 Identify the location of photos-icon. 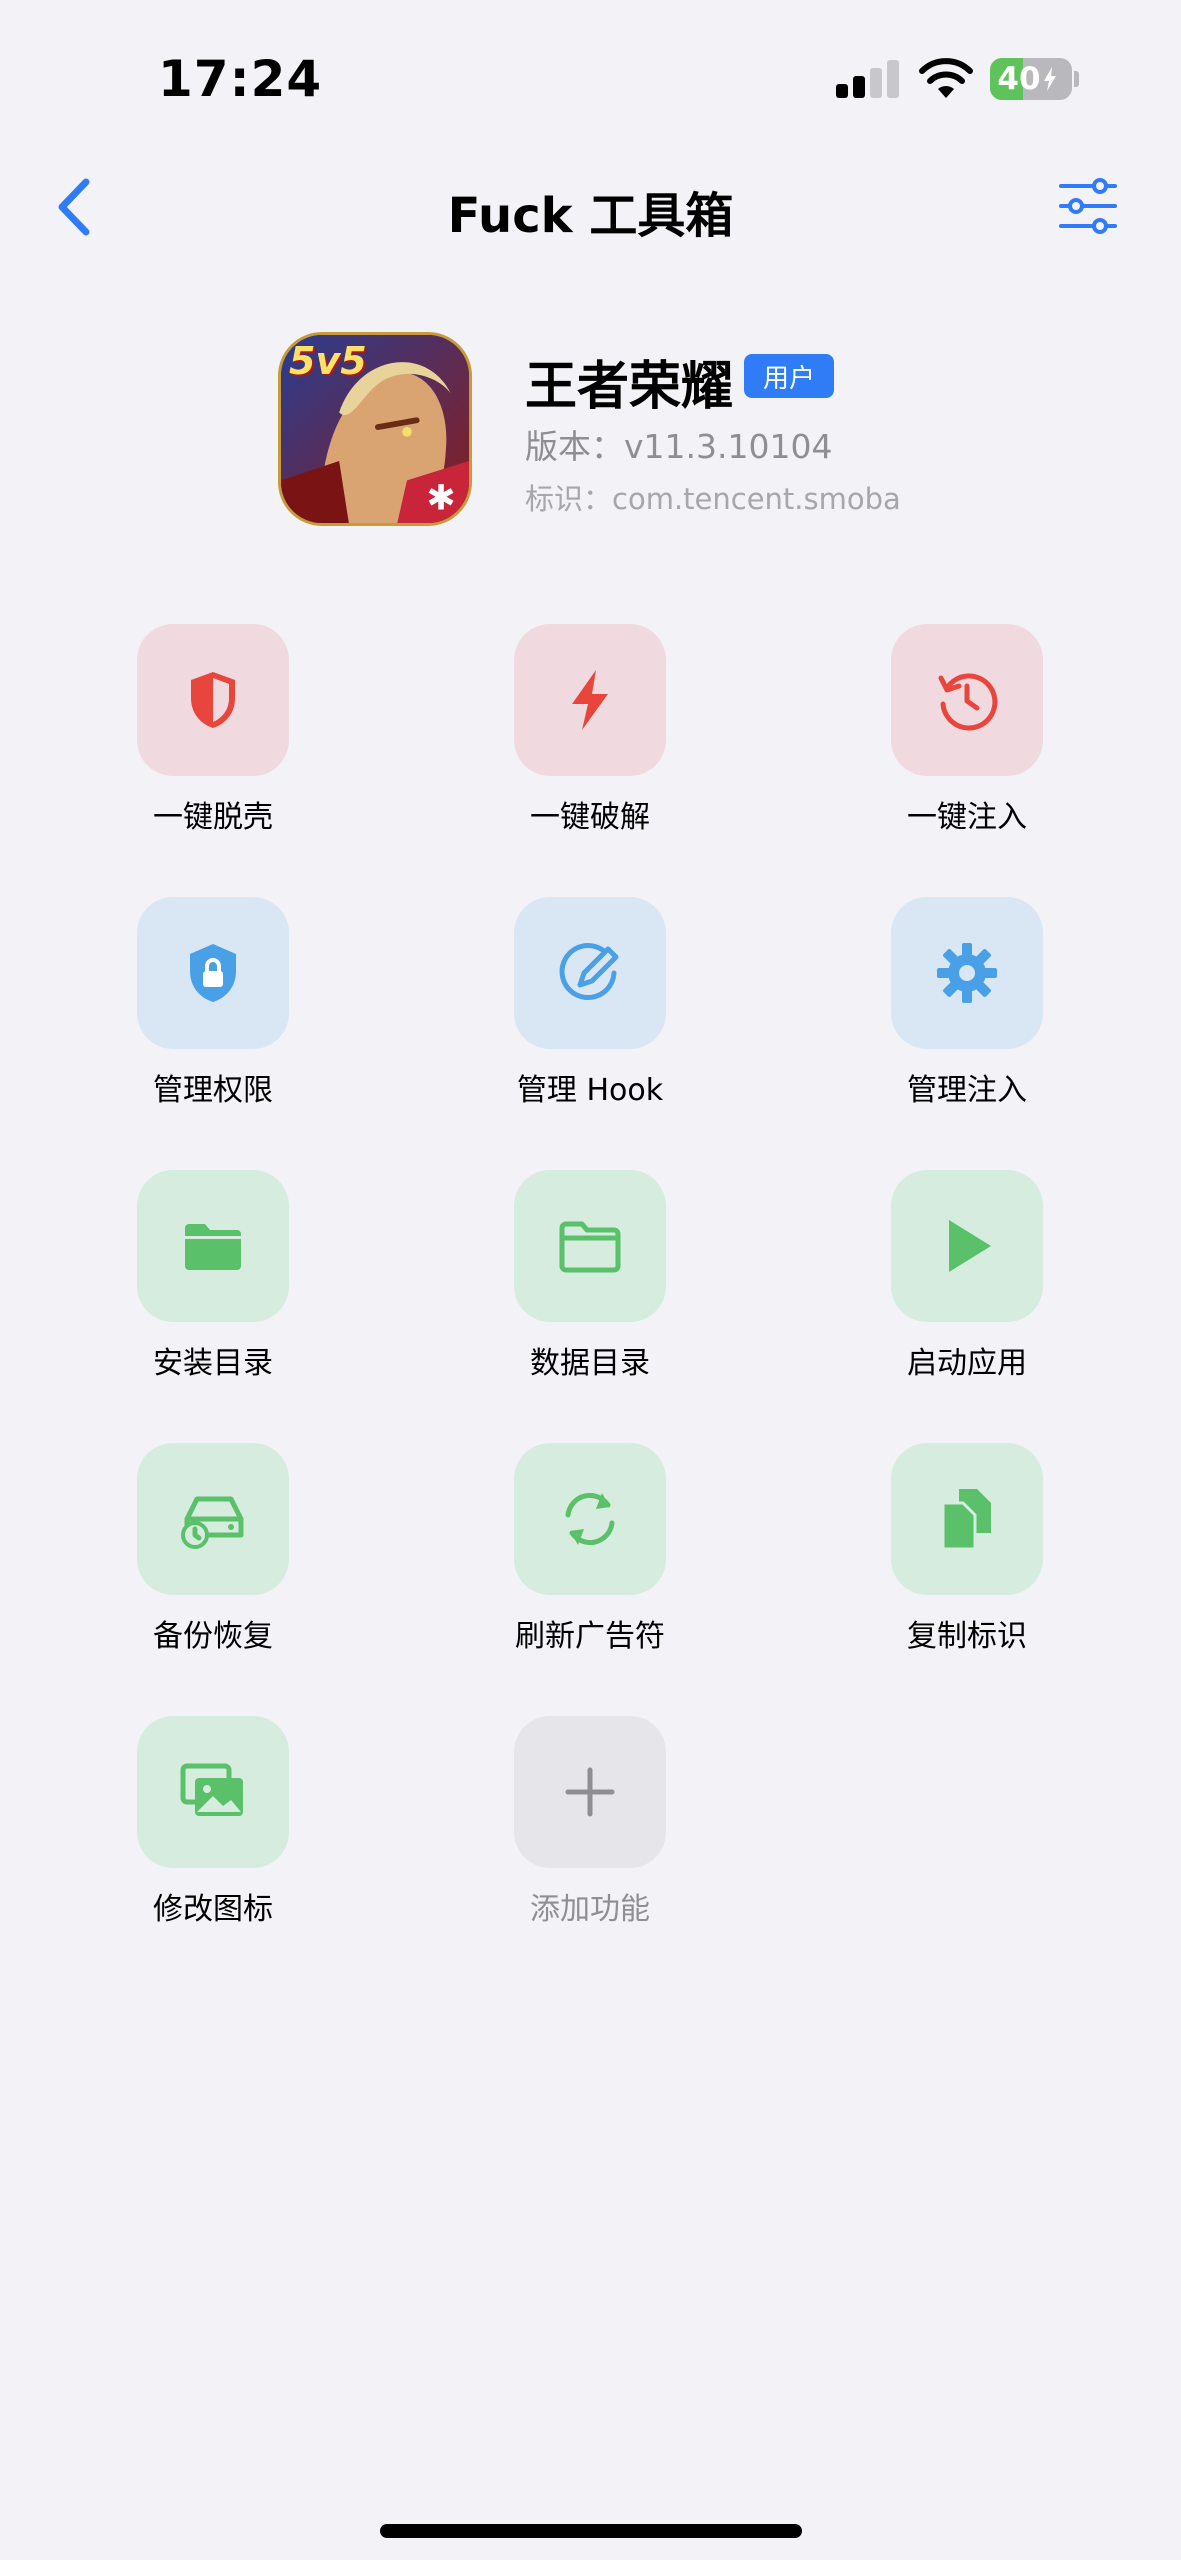
(213, 1792).